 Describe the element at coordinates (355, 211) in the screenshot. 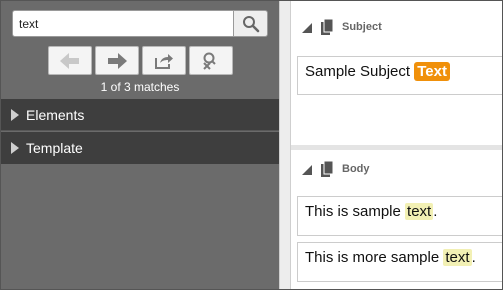

I see `field-text: This is sample` at that location.